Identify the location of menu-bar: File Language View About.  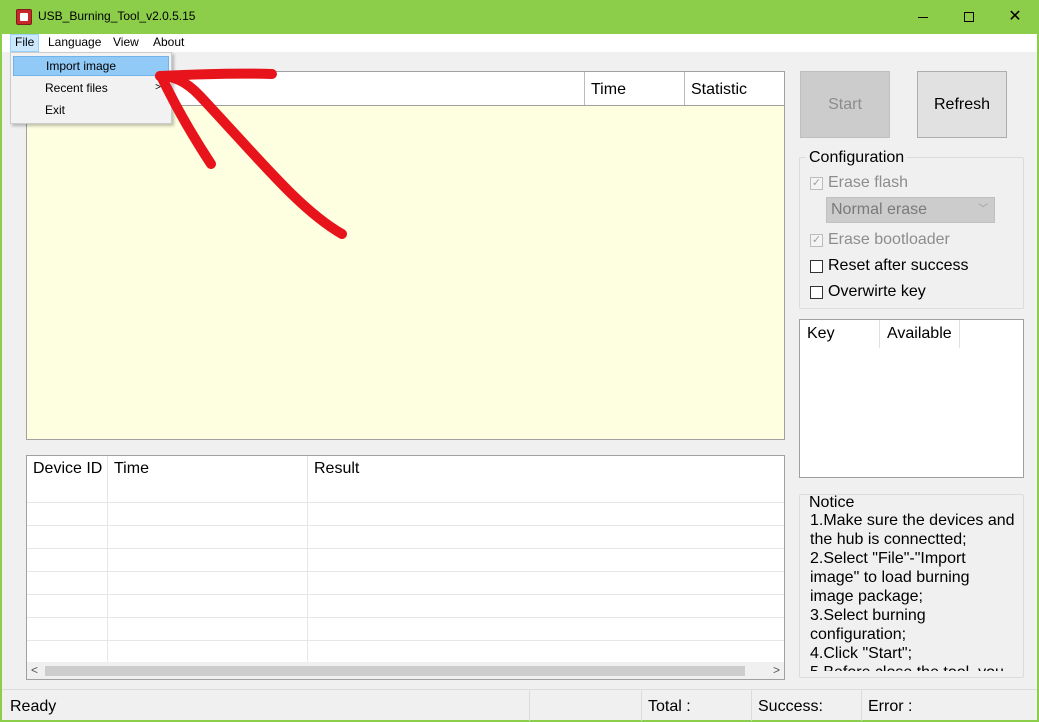
(519, 43).